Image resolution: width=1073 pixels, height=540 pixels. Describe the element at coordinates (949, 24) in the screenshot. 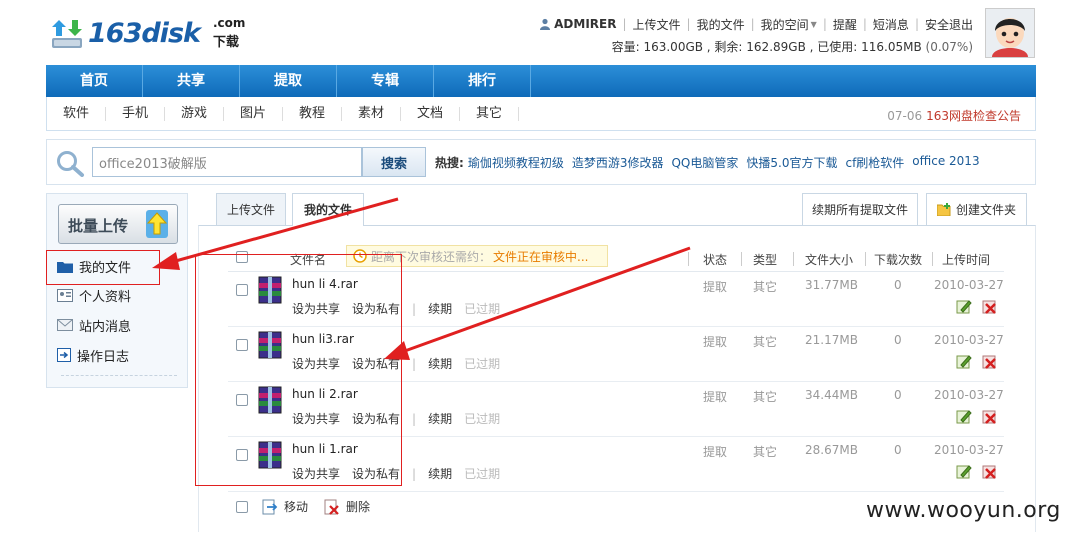

I see `link-logout: 安全退出` at that location.